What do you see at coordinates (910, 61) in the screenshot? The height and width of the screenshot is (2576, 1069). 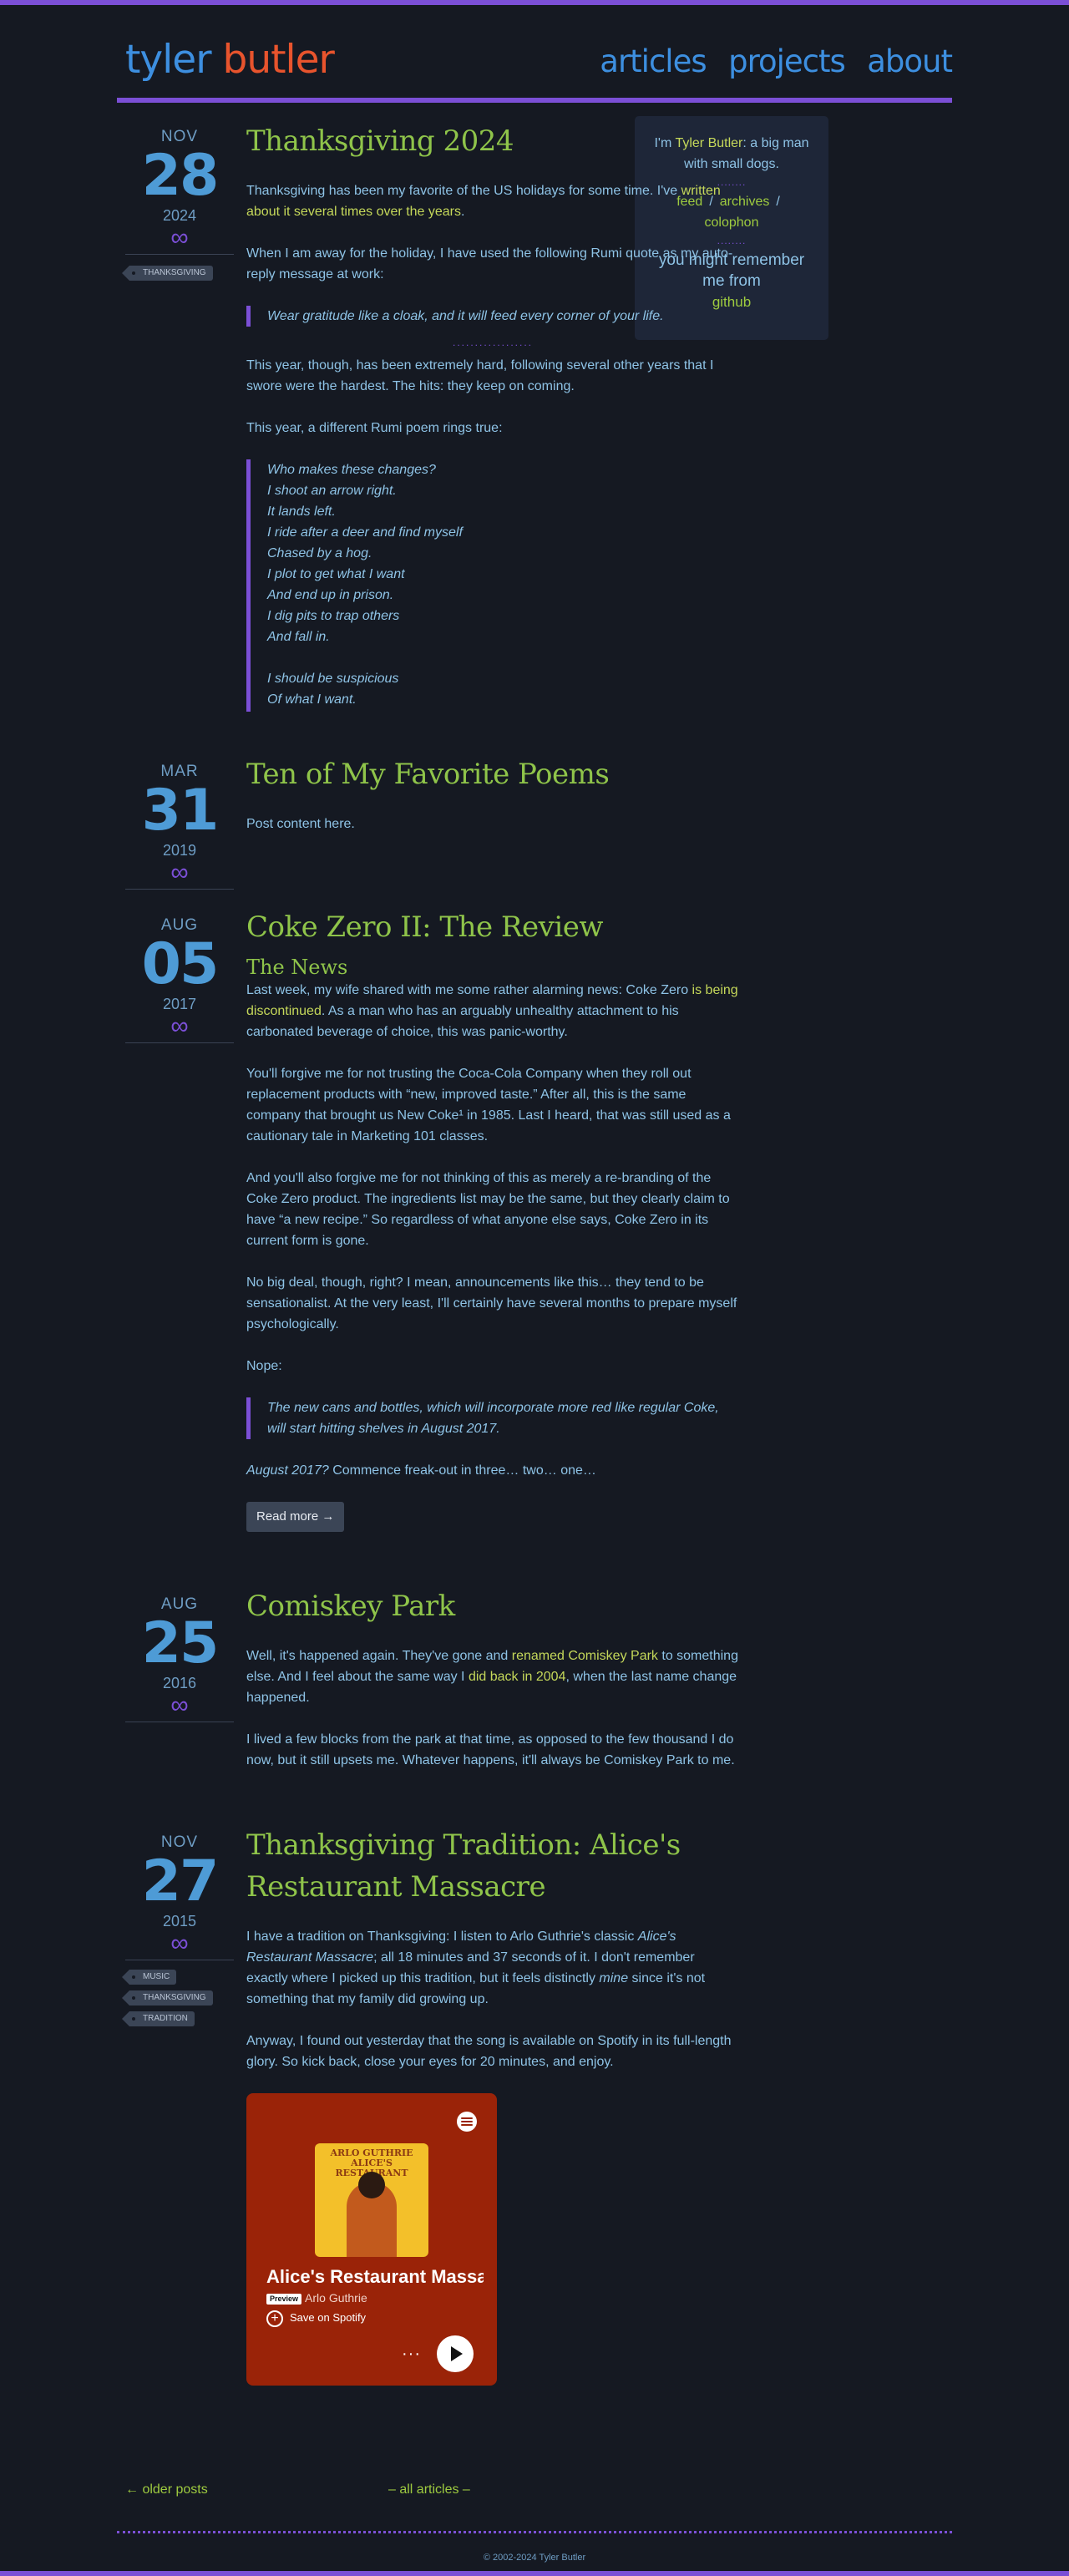 I see `nav-about: about` at bounding box center [910, 61].